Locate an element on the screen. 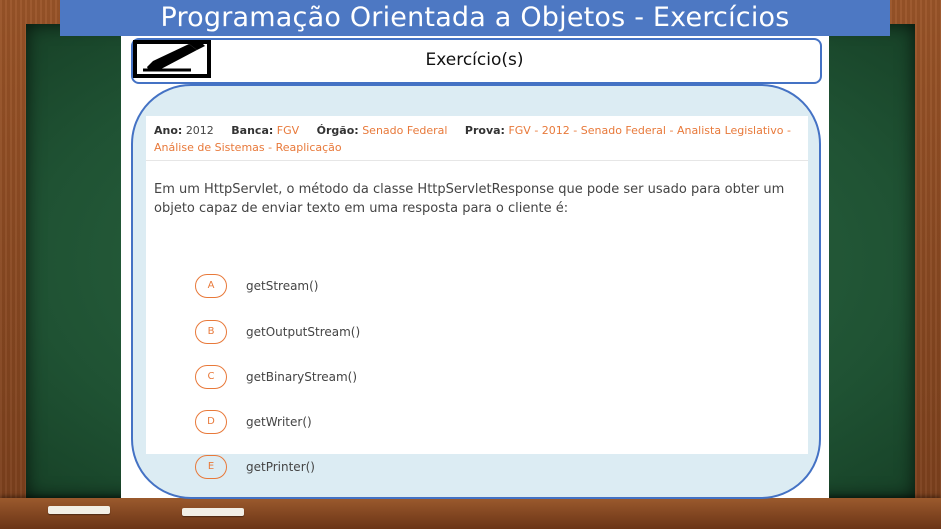 The image size is (941, 529). option-letter-a: A is located at coordinates (211, 286).